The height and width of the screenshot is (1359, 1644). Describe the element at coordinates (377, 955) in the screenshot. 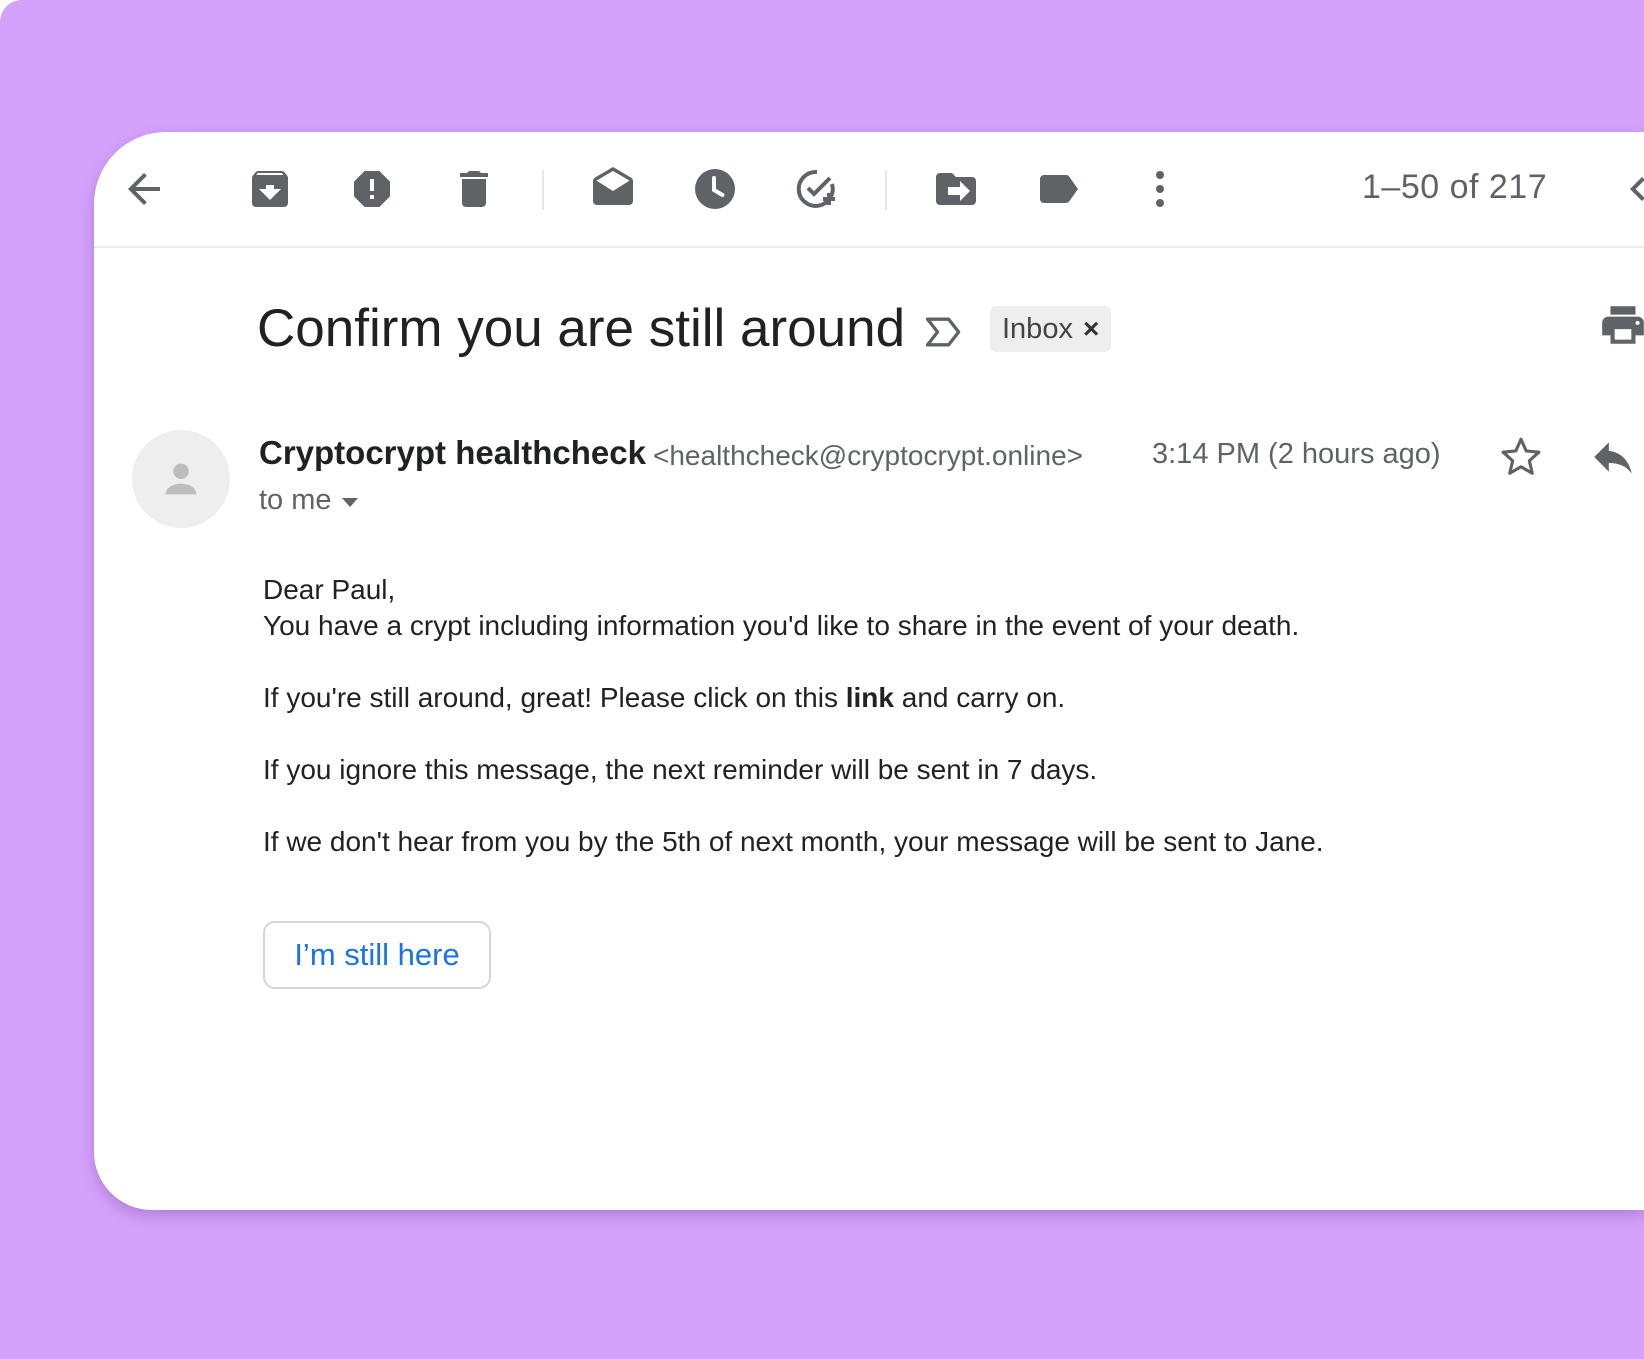

I see `still-here-button: I’m still here` at that location.